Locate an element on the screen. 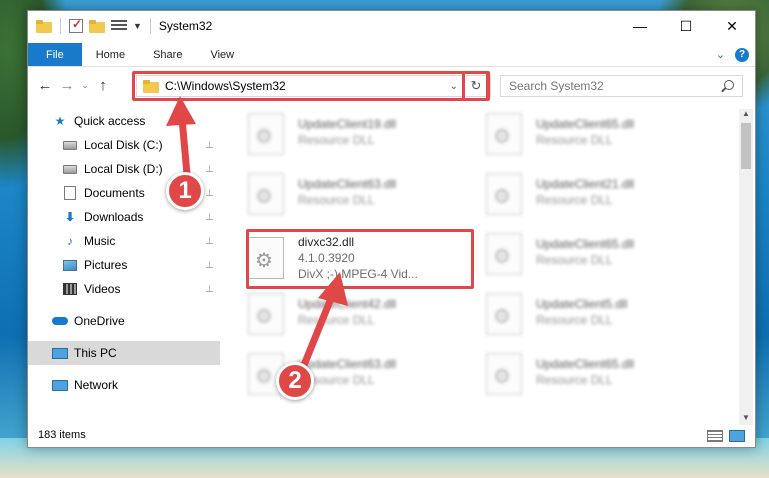 The width and height of the screenshot is (769, 478). search-box is located at coordinates (621, 86).